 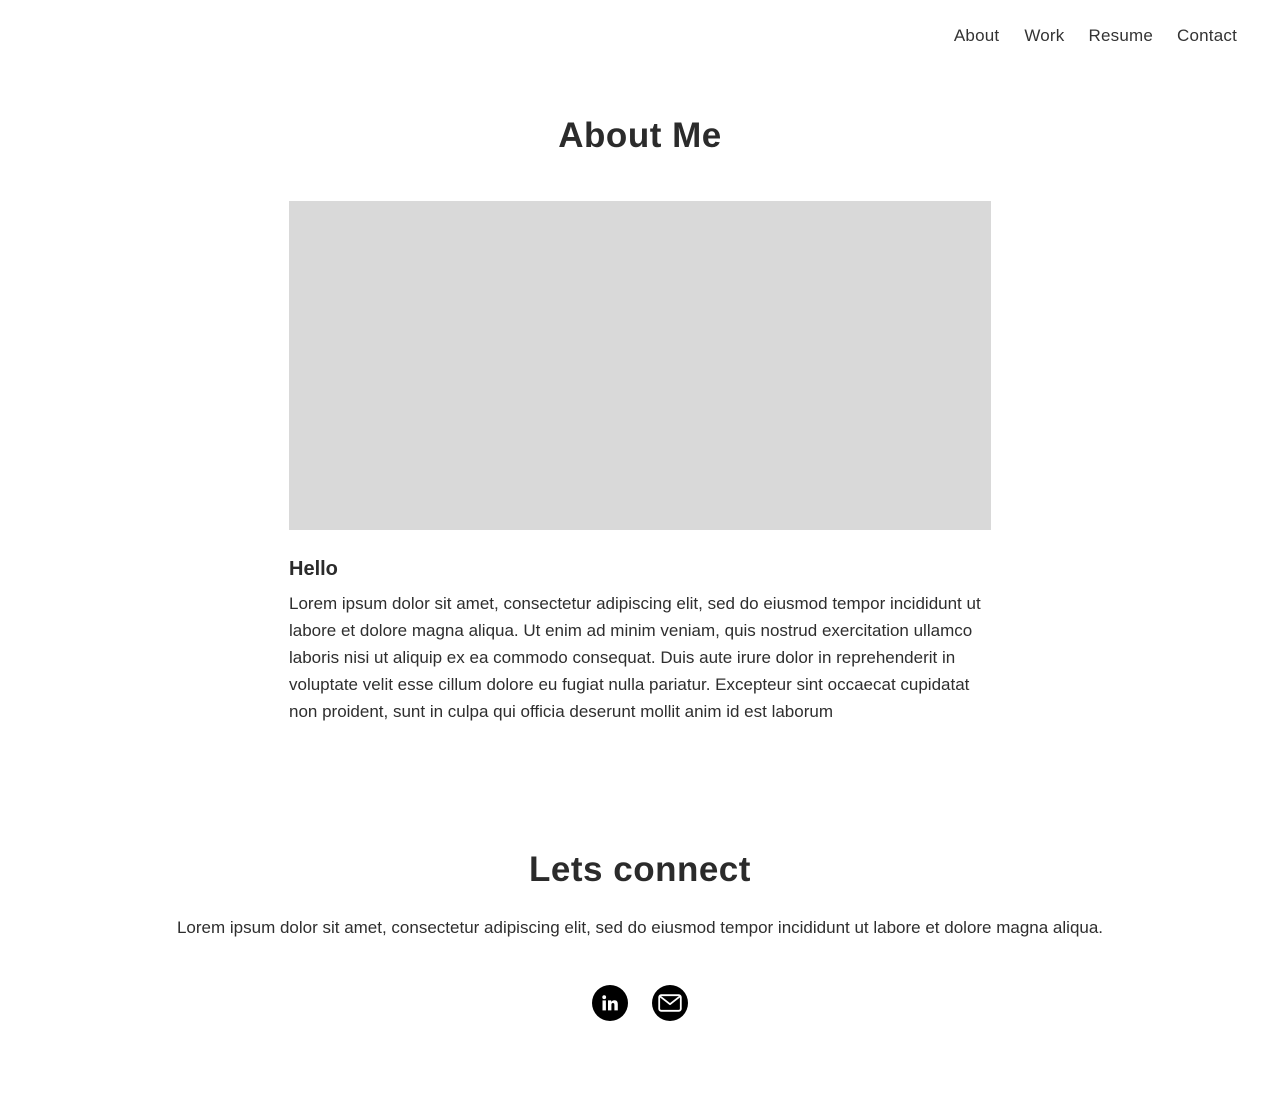 I want to click on email-button, so click(x=670, y=1003).